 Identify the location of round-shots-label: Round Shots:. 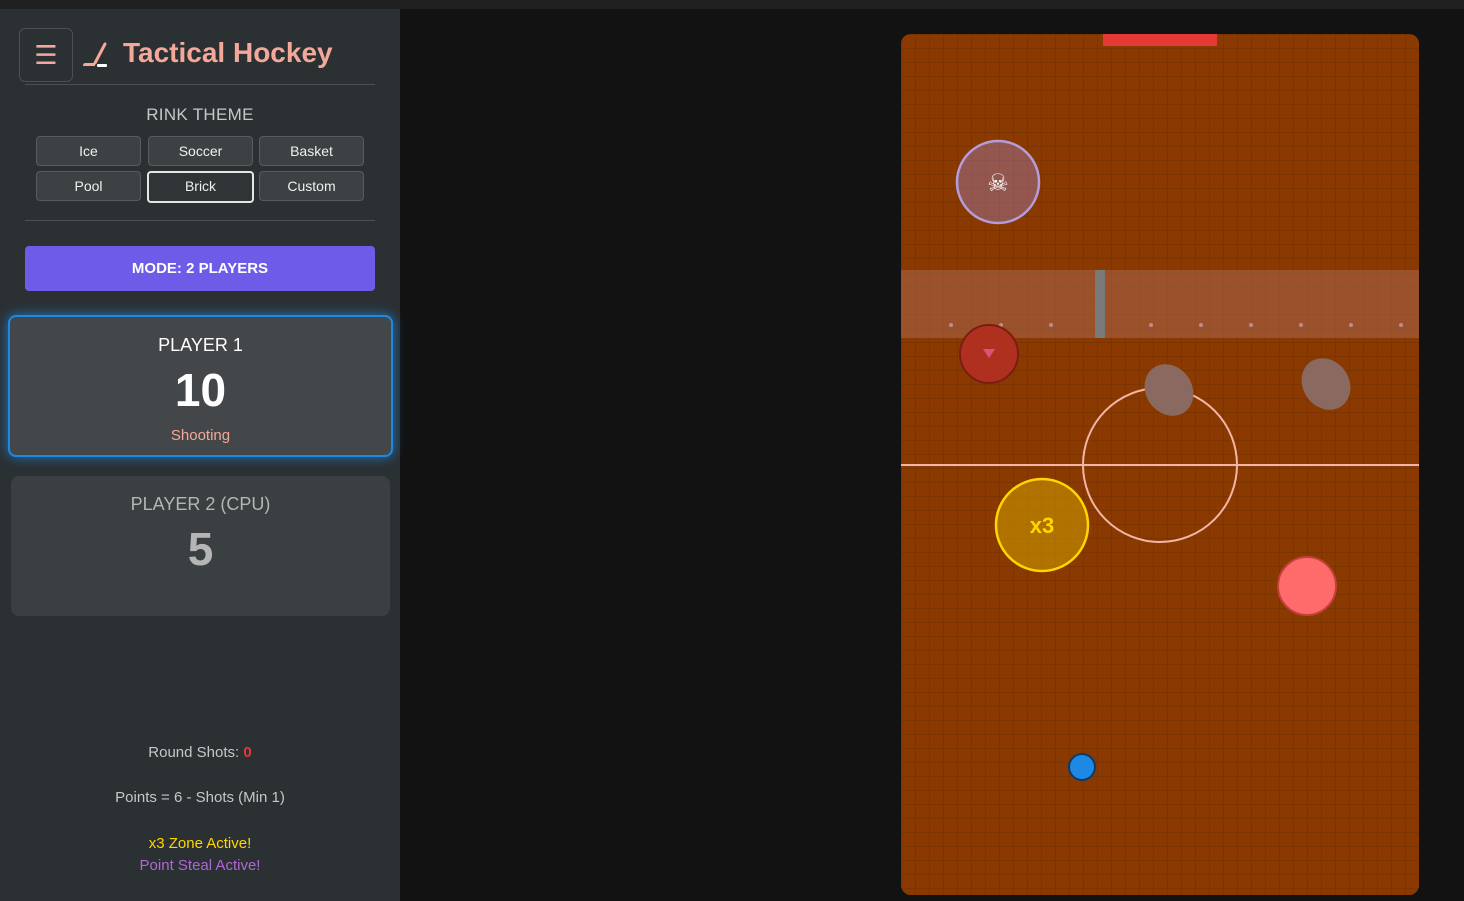
(194, 752).